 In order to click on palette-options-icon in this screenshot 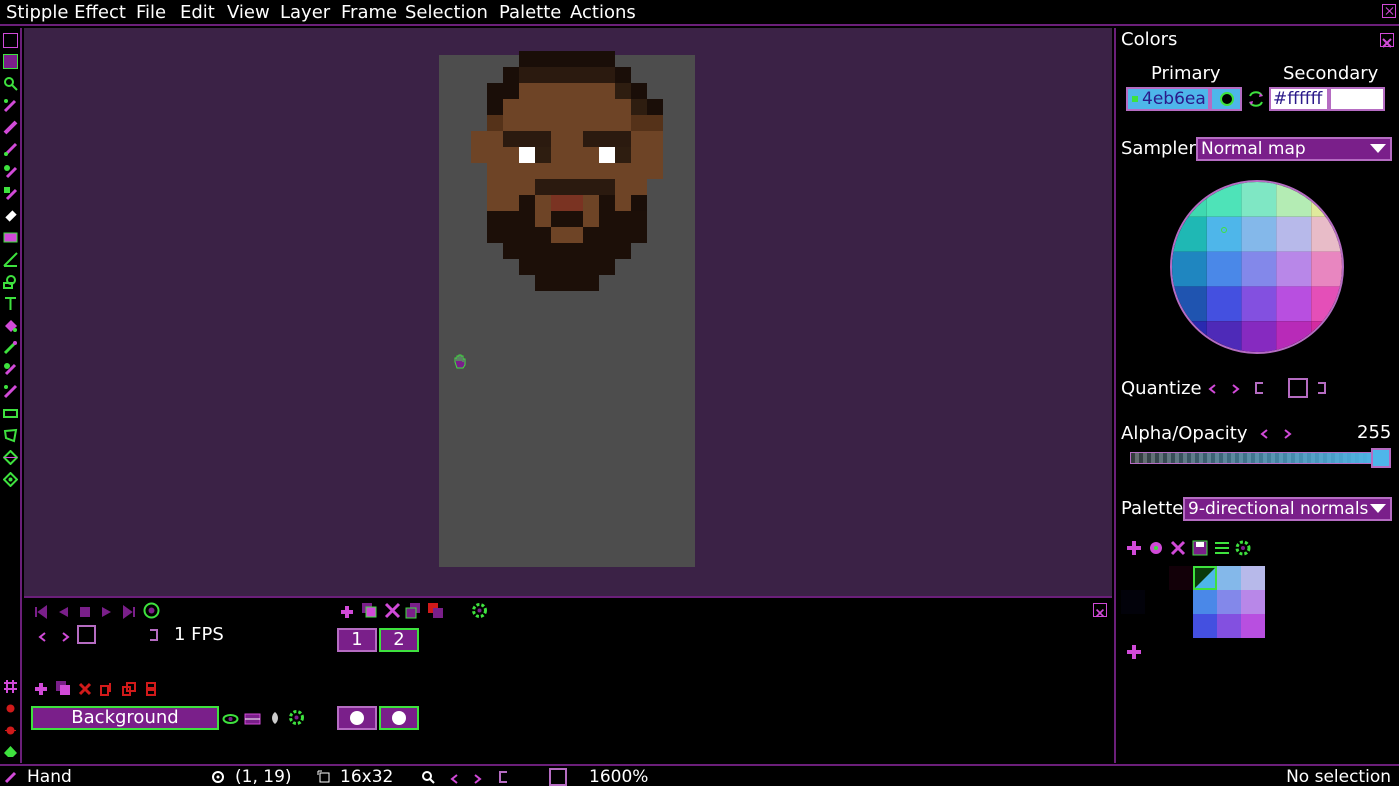, I will do `click(1222, 548)`.